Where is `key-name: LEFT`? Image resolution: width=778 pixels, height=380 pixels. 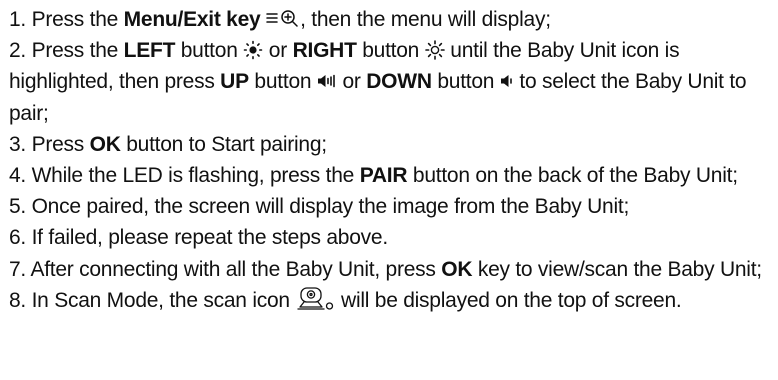 key-name: LEFT is located at coordinates (149, 51).